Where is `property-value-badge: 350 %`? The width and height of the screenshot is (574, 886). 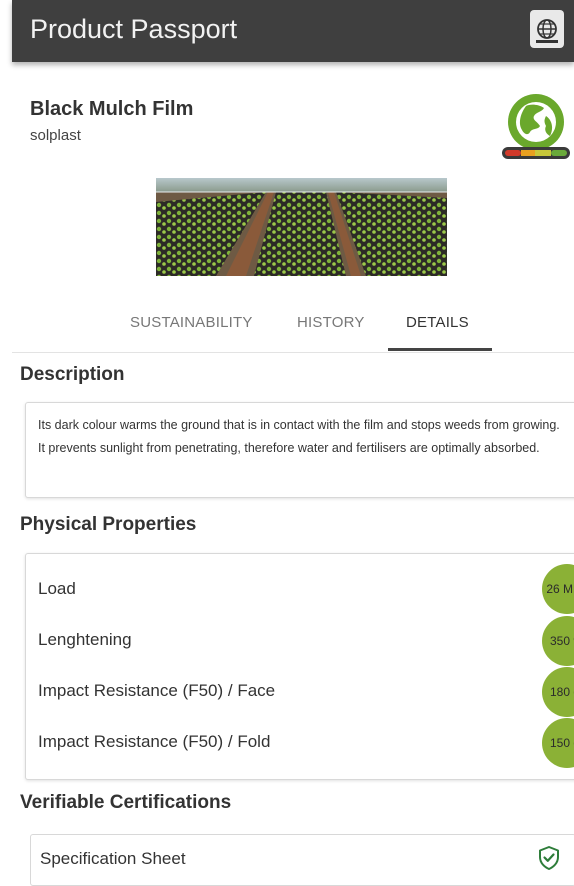 property-value-badge: 350 % is located at coordinates (558, 641).